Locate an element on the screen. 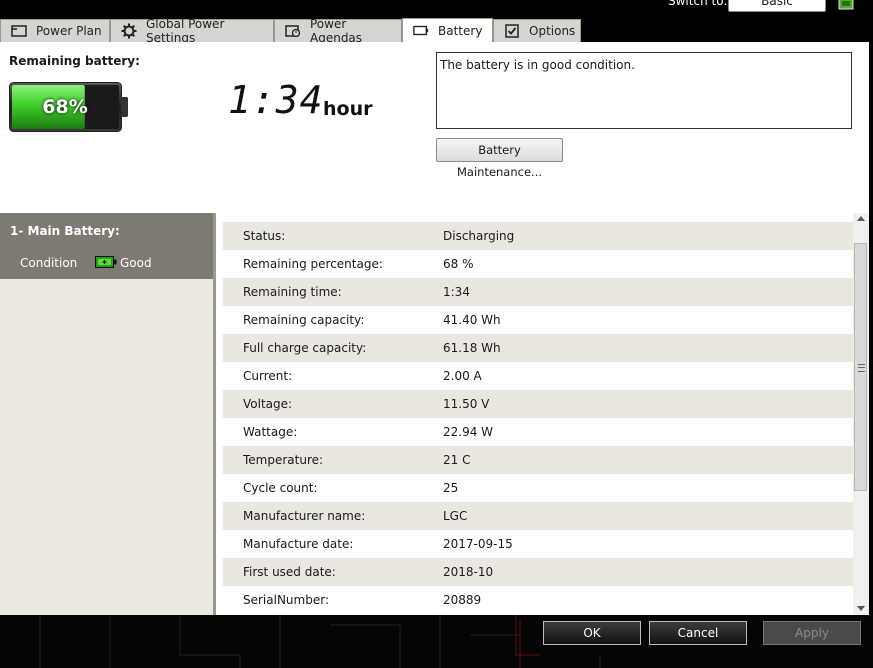 This screenshot has height=668, width=873. tab-label: Power Plan is located at coordinates (69, 31).